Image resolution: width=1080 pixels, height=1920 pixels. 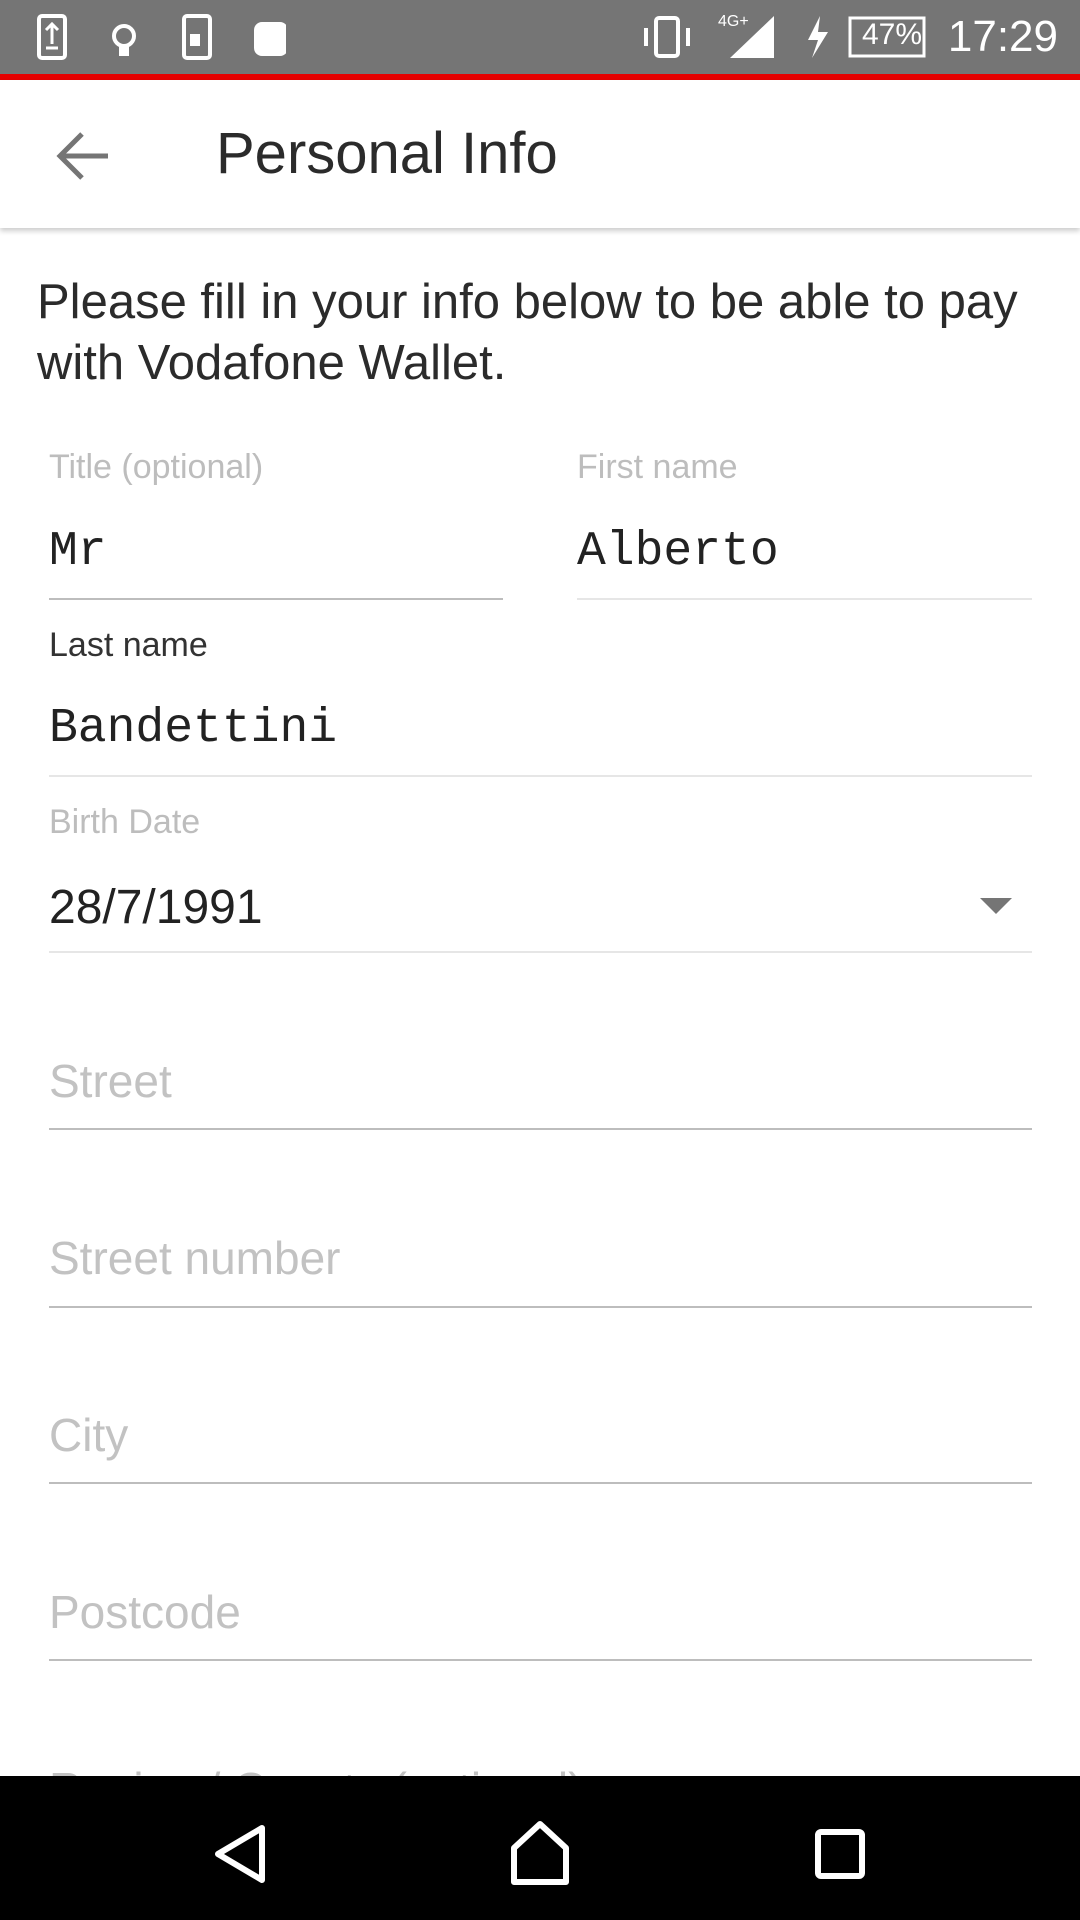 What do you see at coordinates (540, 1307) in the screenshot?
I see `street-number-underline` at bounding box center [540, 1307].